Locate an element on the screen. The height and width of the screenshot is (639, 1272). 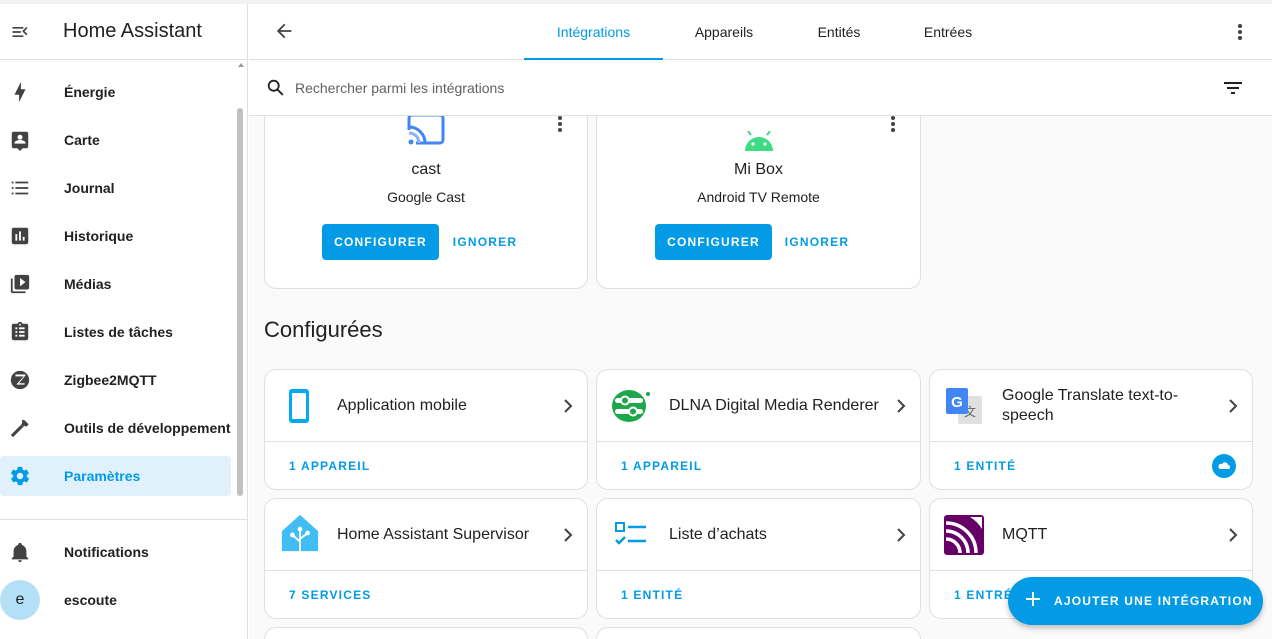
sidebar-item-listes-de-taches: Listes de tâches is located at coordinates (118, 332).